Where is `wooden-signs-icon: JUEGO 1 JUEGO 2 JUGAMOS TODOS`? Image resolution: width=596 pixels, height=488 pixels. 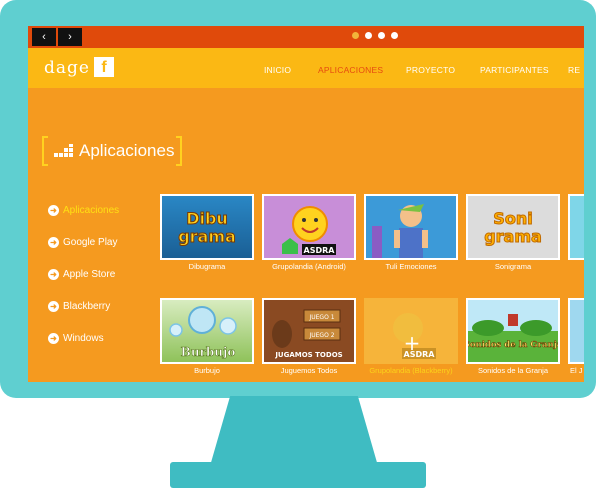 wooden-signs-icon: JUEGO 1 JUEGO 2 JUGAMOS TODOS is located at coordinates (307, 334).